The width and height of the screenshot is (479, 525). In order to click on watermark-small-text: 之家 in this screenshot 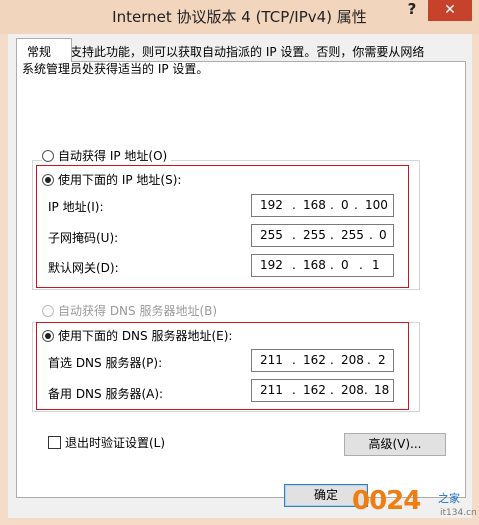, I will do `click(449, 498)`.